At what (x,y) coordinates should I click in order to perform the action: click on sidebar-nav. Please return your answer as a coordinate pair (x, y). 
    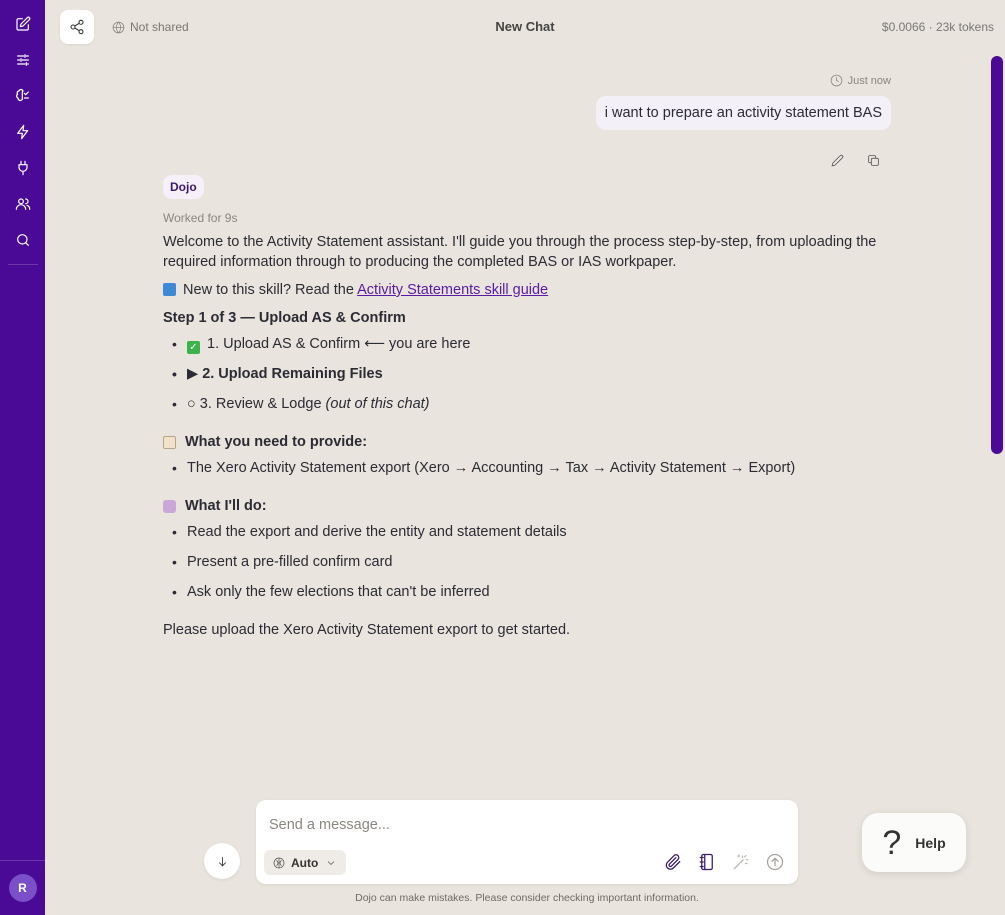
    Looking at the image, I should click on (23, 132).